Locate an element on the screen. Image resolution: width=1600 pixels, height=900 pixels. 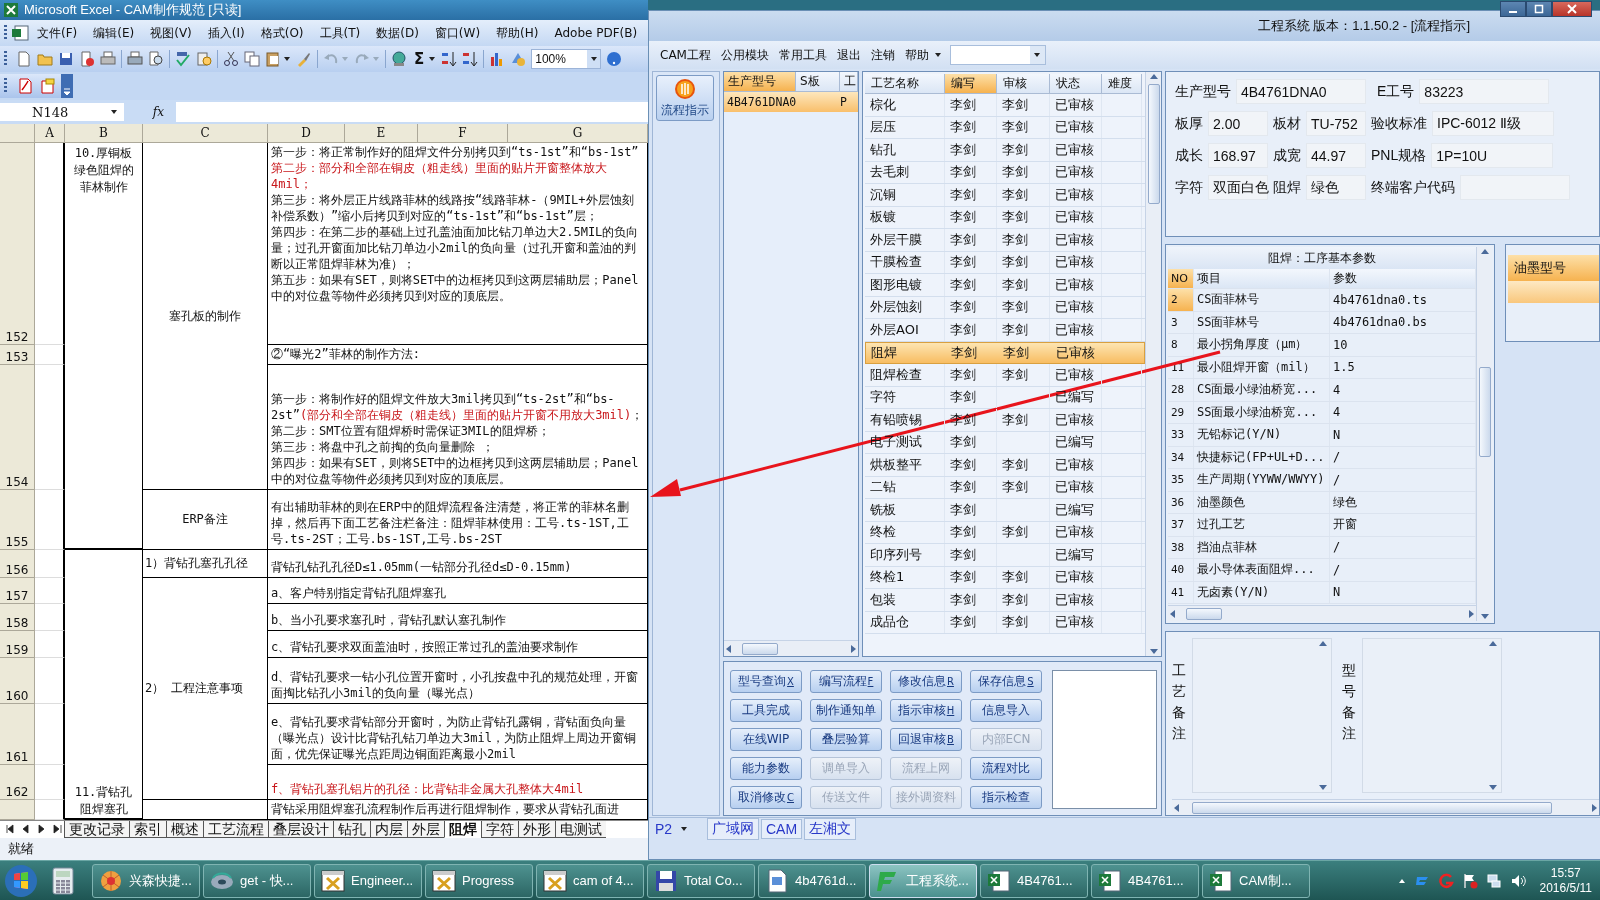
row-header: 157 is located at coordinates (17, 591).